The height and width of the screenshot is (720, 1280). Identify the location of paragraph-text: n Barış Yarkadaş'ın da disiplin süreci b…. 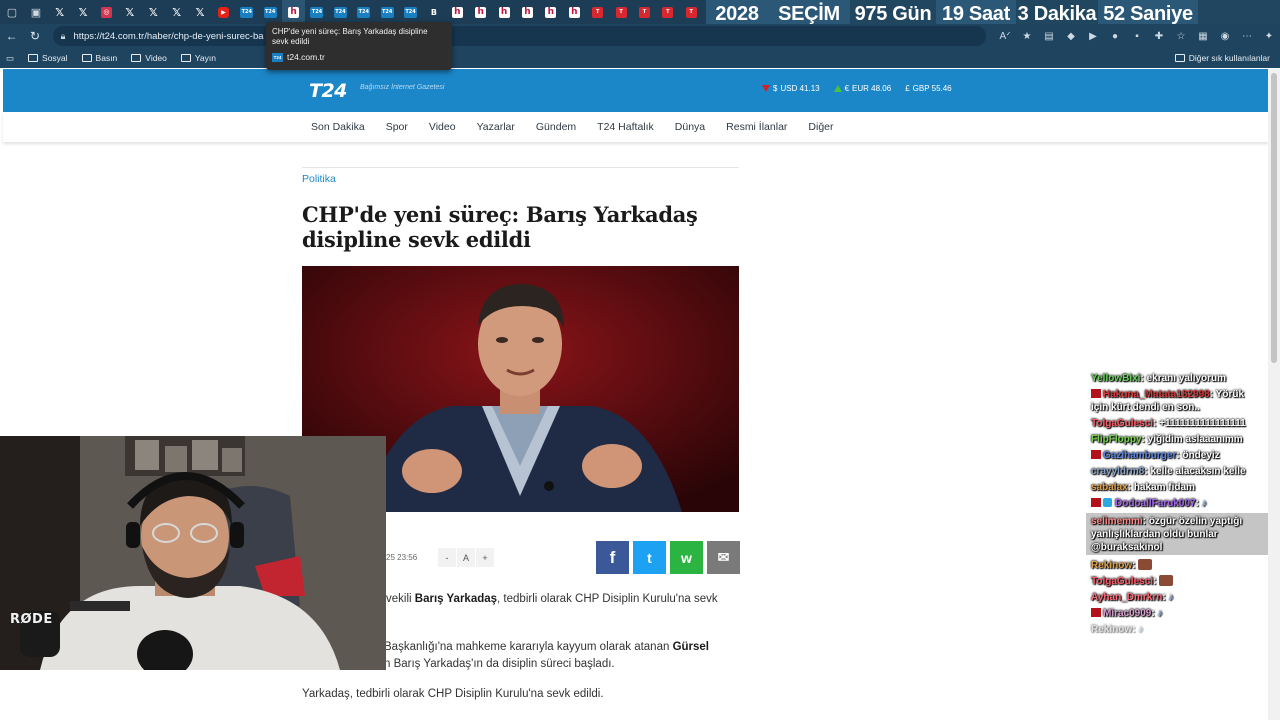
(499, 664).